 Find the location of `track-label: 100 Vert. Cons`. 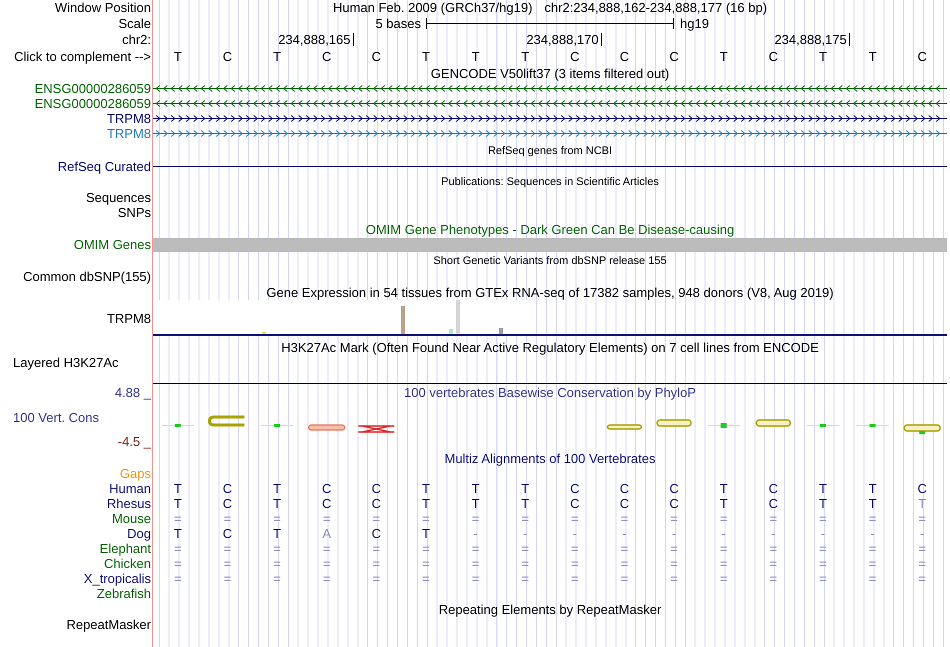

track-label: 100 Vert. Cons is located at coordinates (56, 417).